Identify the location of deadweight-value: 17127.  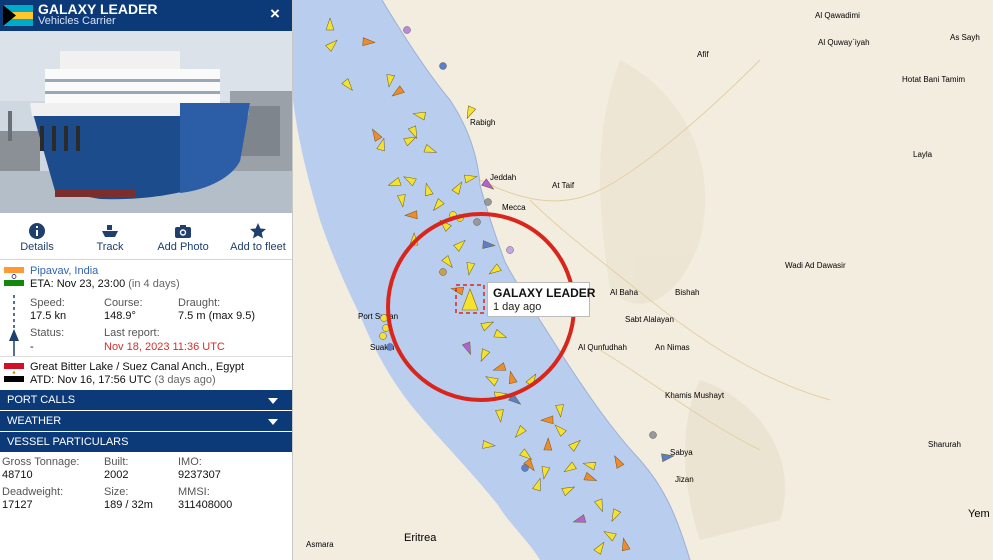
(17, 505).